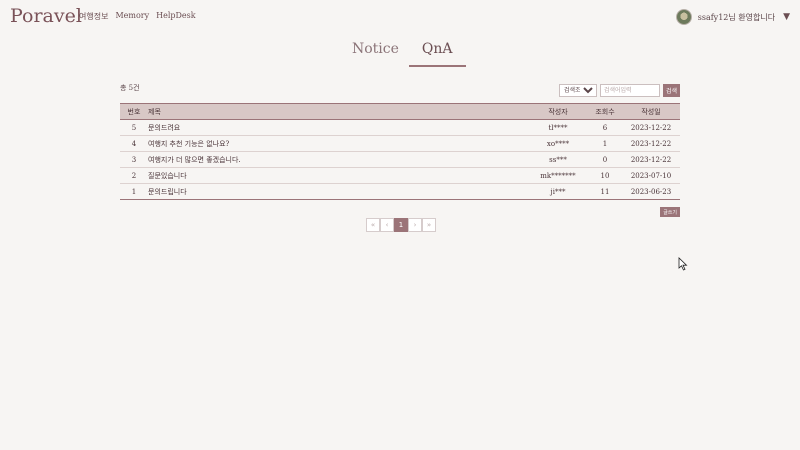 This screenshot has width=800, height=450. Describe the element at coordinates (373, 225) in the screenshot. I see `first-page-icon: «` at that location.